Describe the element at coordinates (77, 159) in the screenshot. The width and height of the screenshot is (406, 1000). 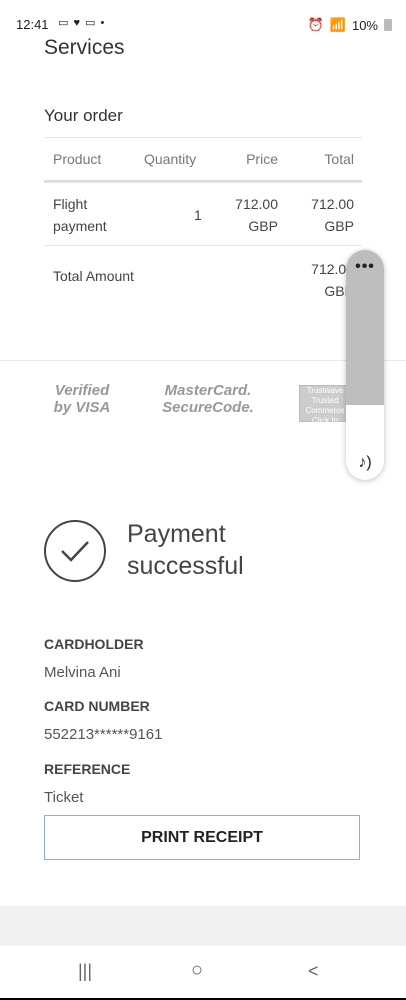
I see `header-product: Product` at that location.